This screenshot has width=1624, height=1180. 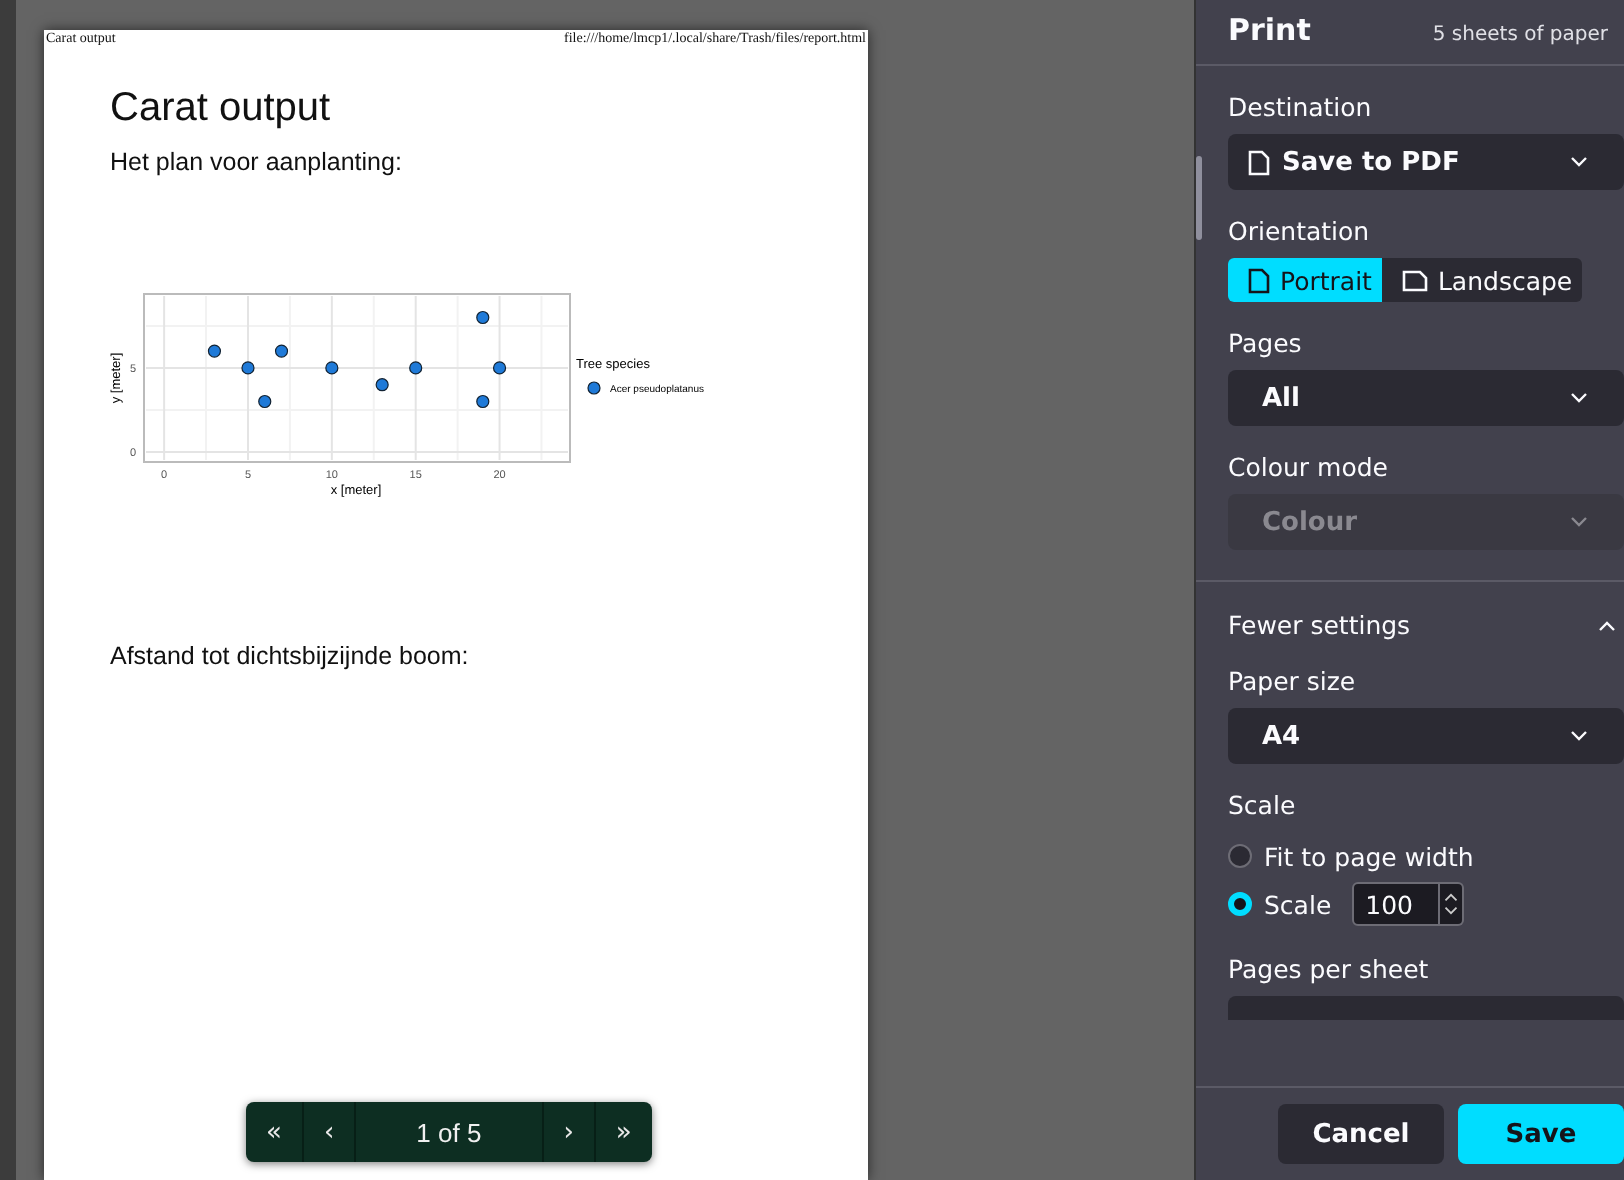 I want to click on destination-select: Save to PDF, so click(x=1426, y=162).